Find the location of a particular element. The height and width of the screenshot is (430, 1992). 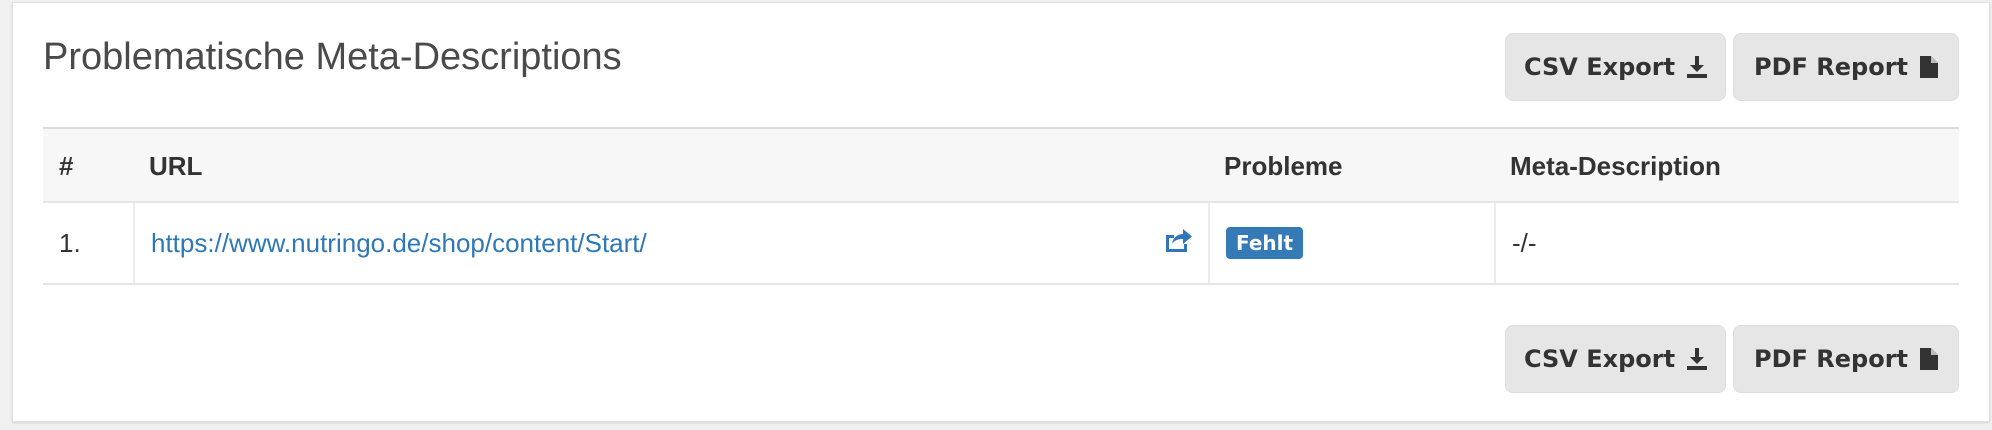

meta-description-cell: -/- is located at coordinates (1726, 243).